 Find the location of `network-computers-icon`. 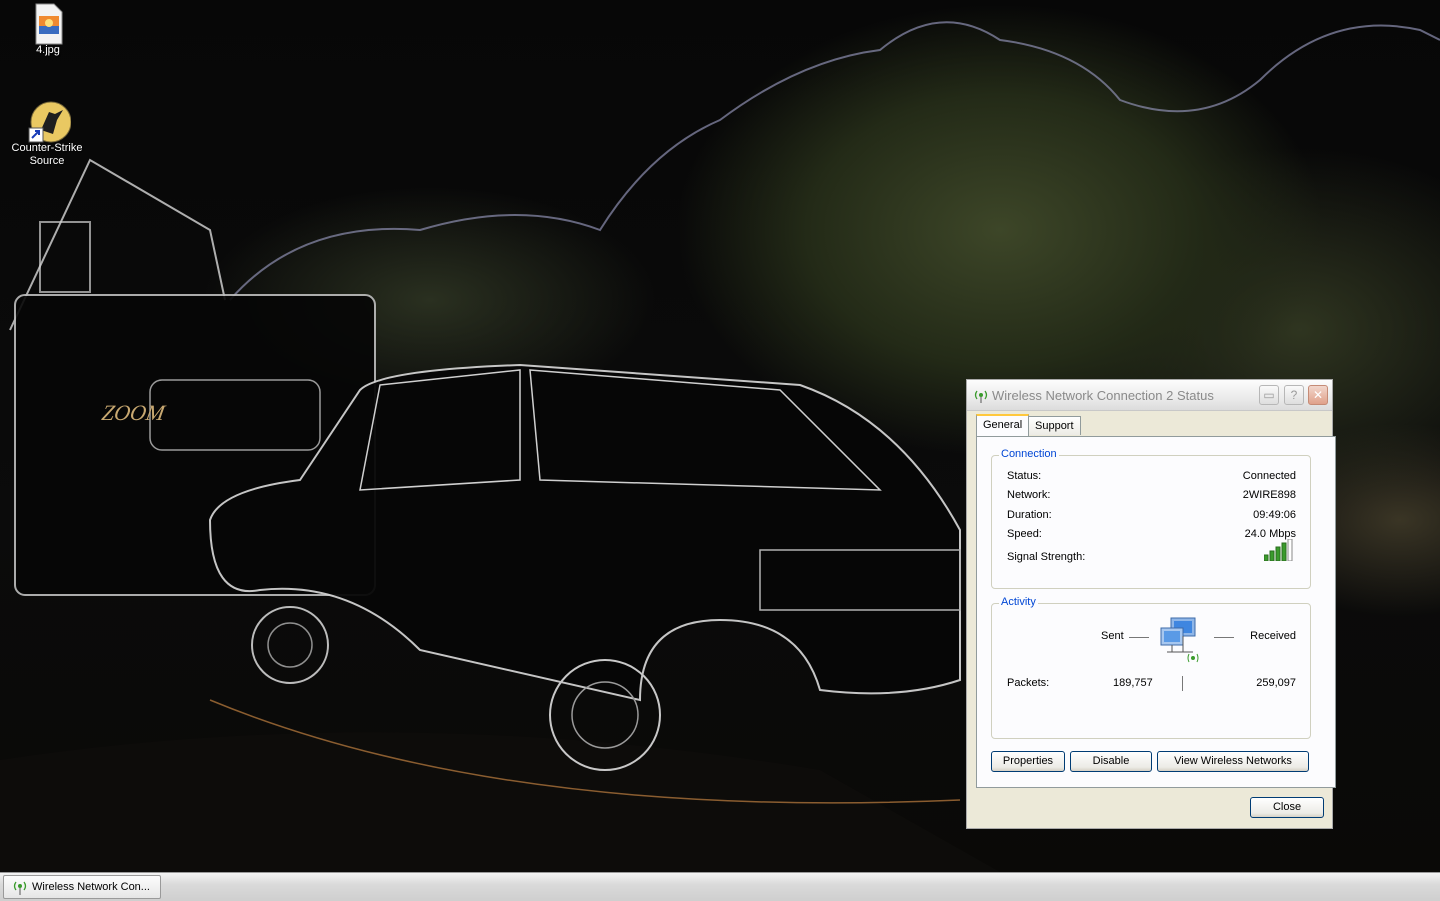

network-computers-icon is located at coordinates (1183, 642).